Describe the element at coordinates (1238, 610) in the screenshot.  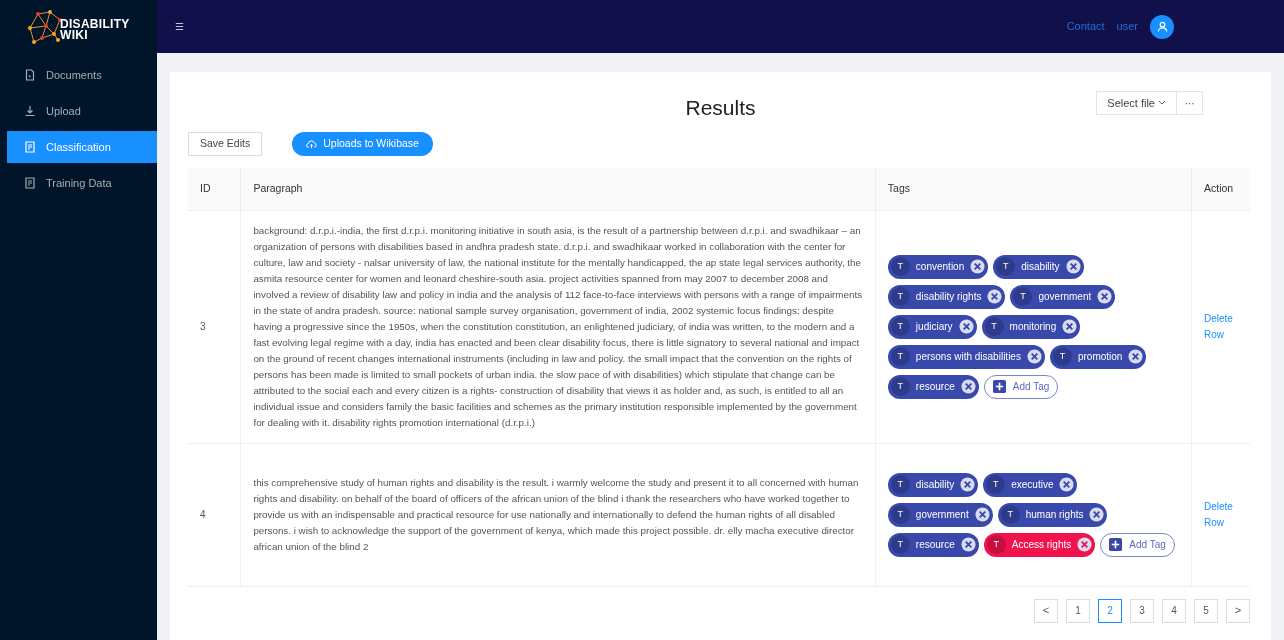
I see `next-page-button: >` at that location.